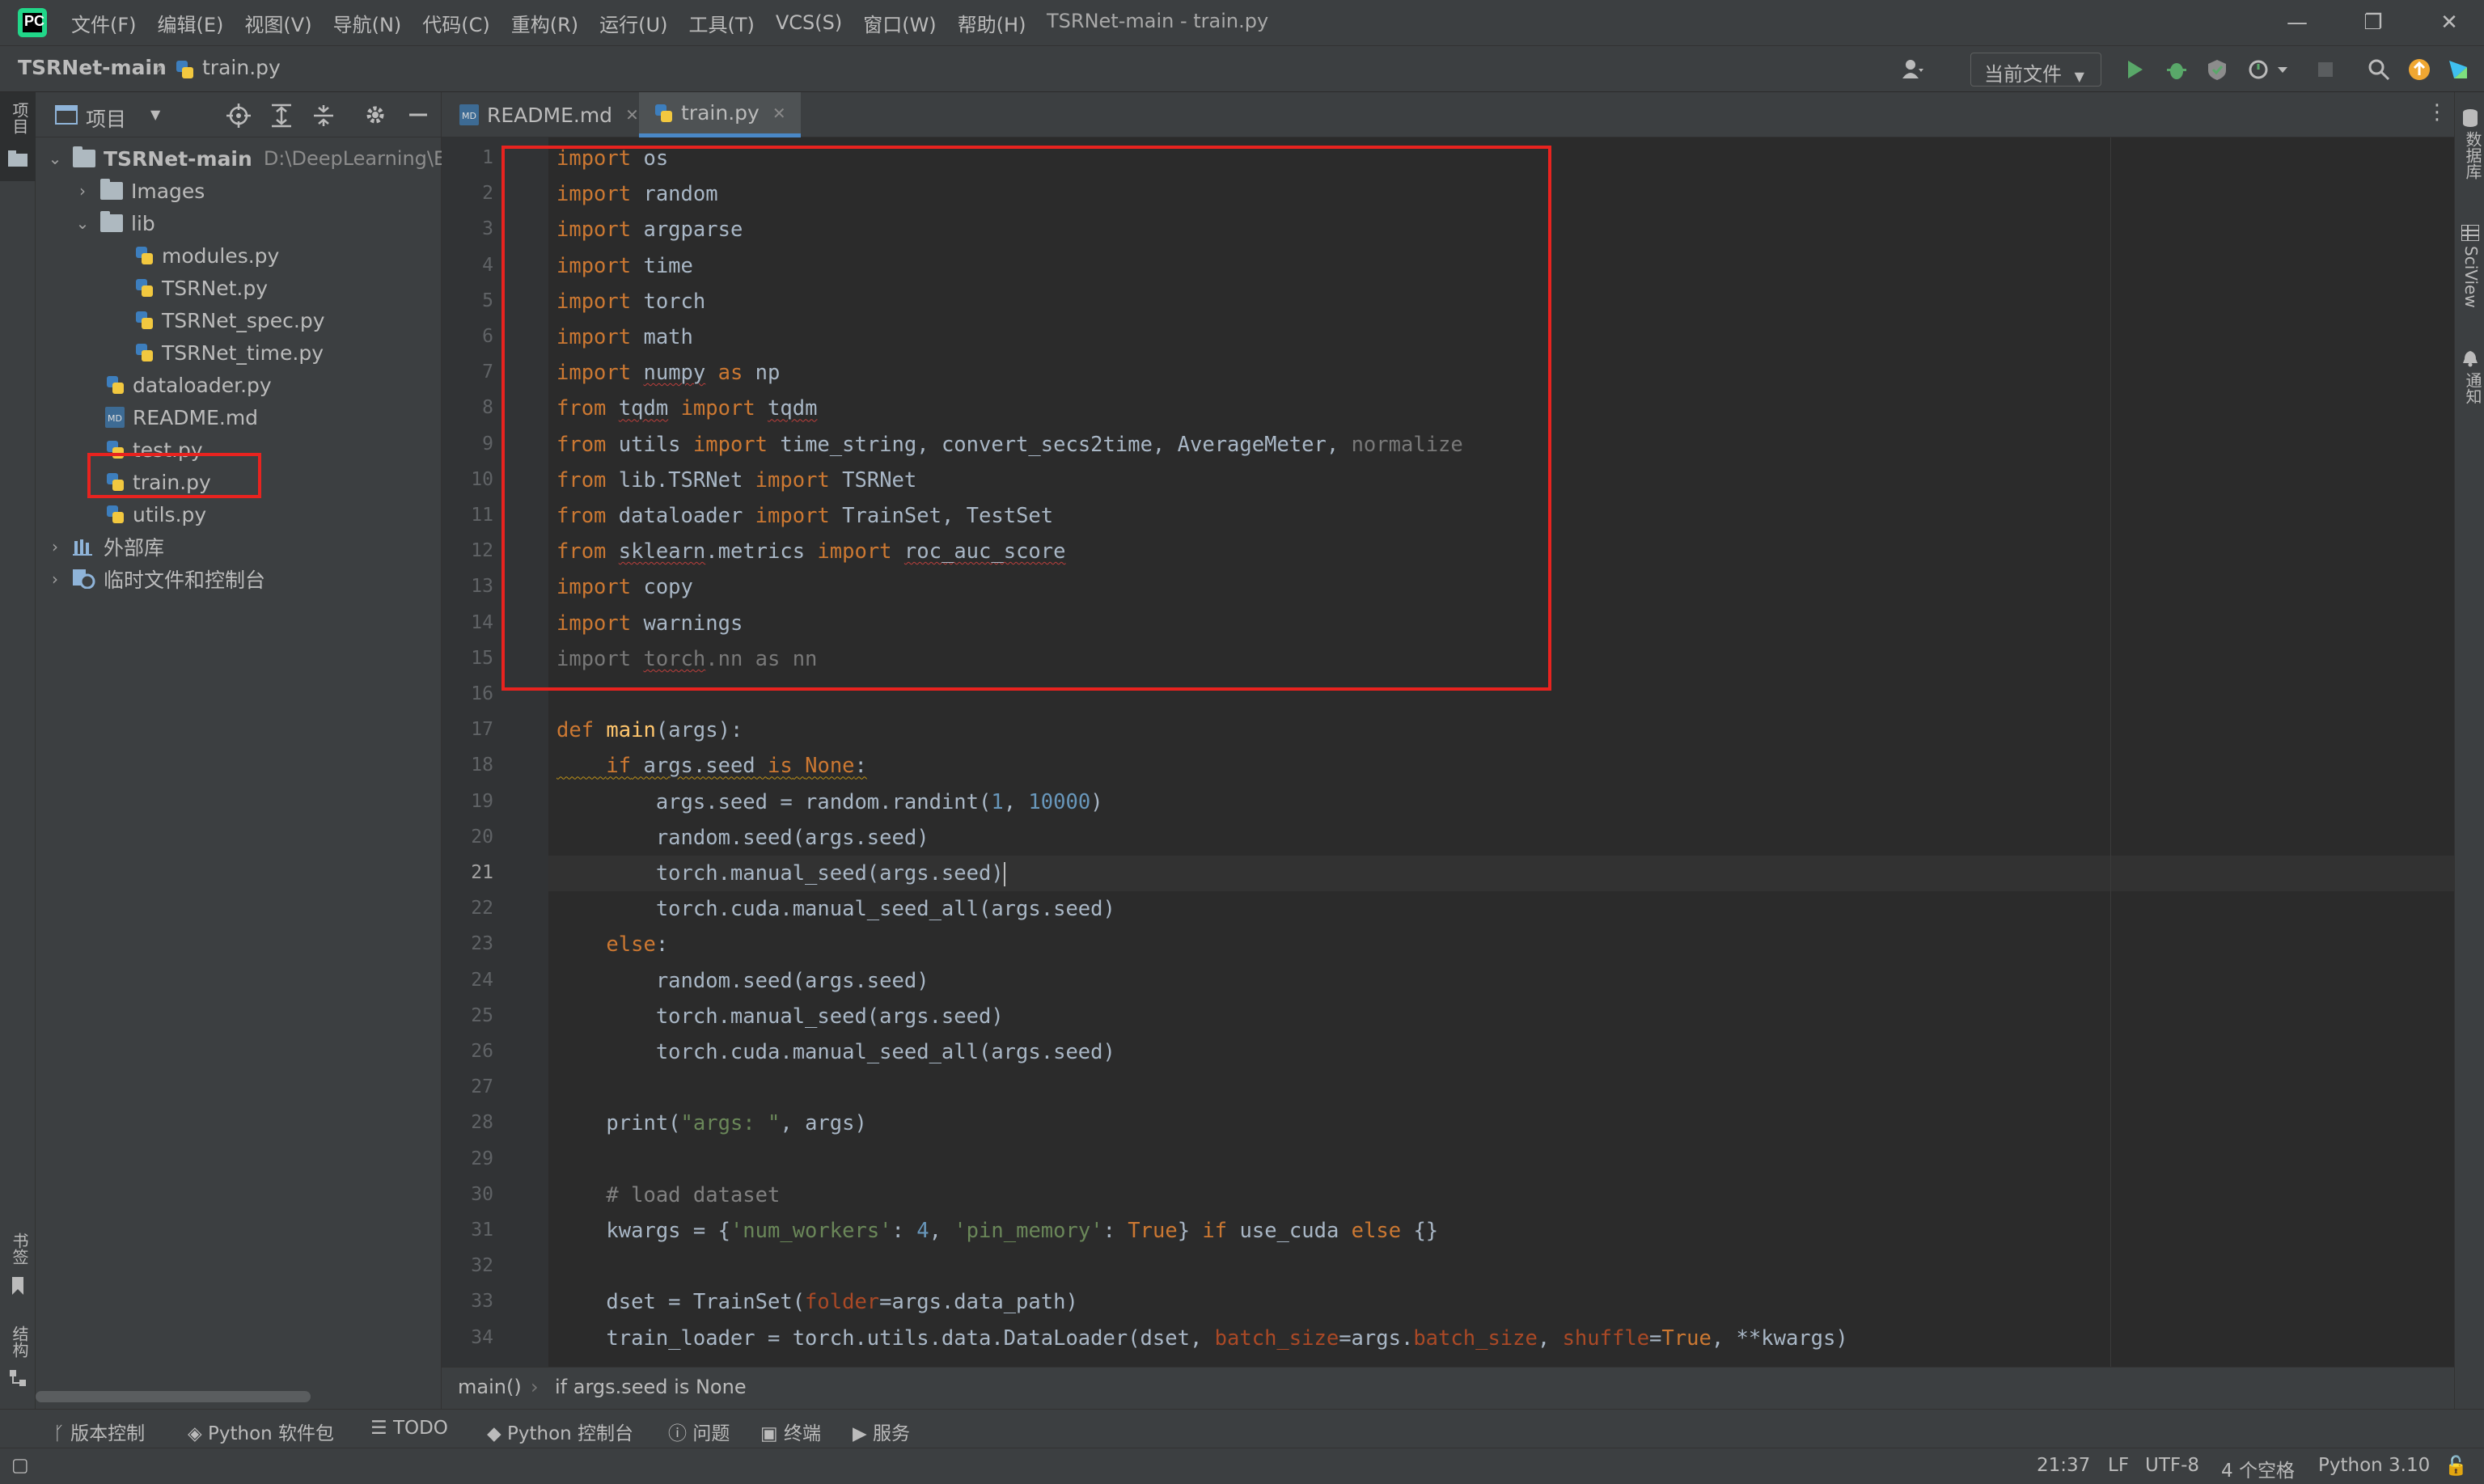 This screenshot has height=1484, width=2484. Describe the element at coordinates (469, 157) in the screenshot. I see `line-number: 1` at that location.